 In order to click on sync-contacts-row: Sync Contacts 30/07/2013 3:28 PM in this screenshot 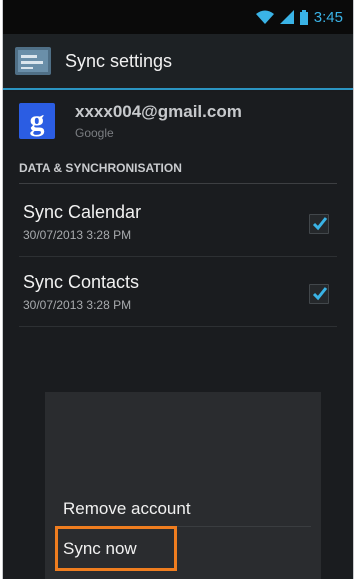, I will do `click(178, 292)`.